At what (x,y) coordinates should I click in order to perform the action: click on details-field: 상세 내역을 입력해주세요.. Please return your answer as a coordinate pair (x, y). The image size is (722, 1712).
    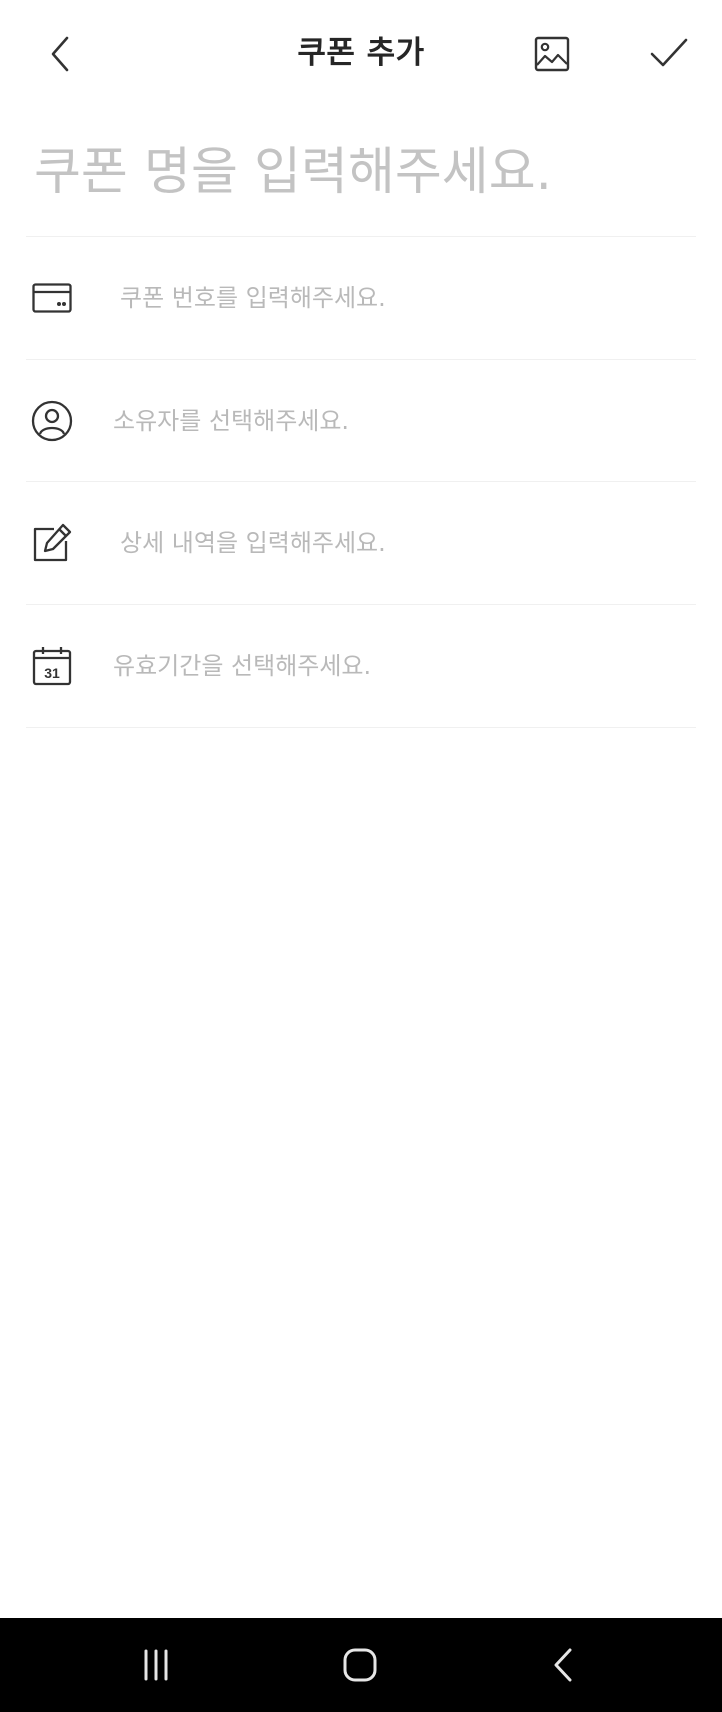
    Looking at the image, I should click on (361, 543).